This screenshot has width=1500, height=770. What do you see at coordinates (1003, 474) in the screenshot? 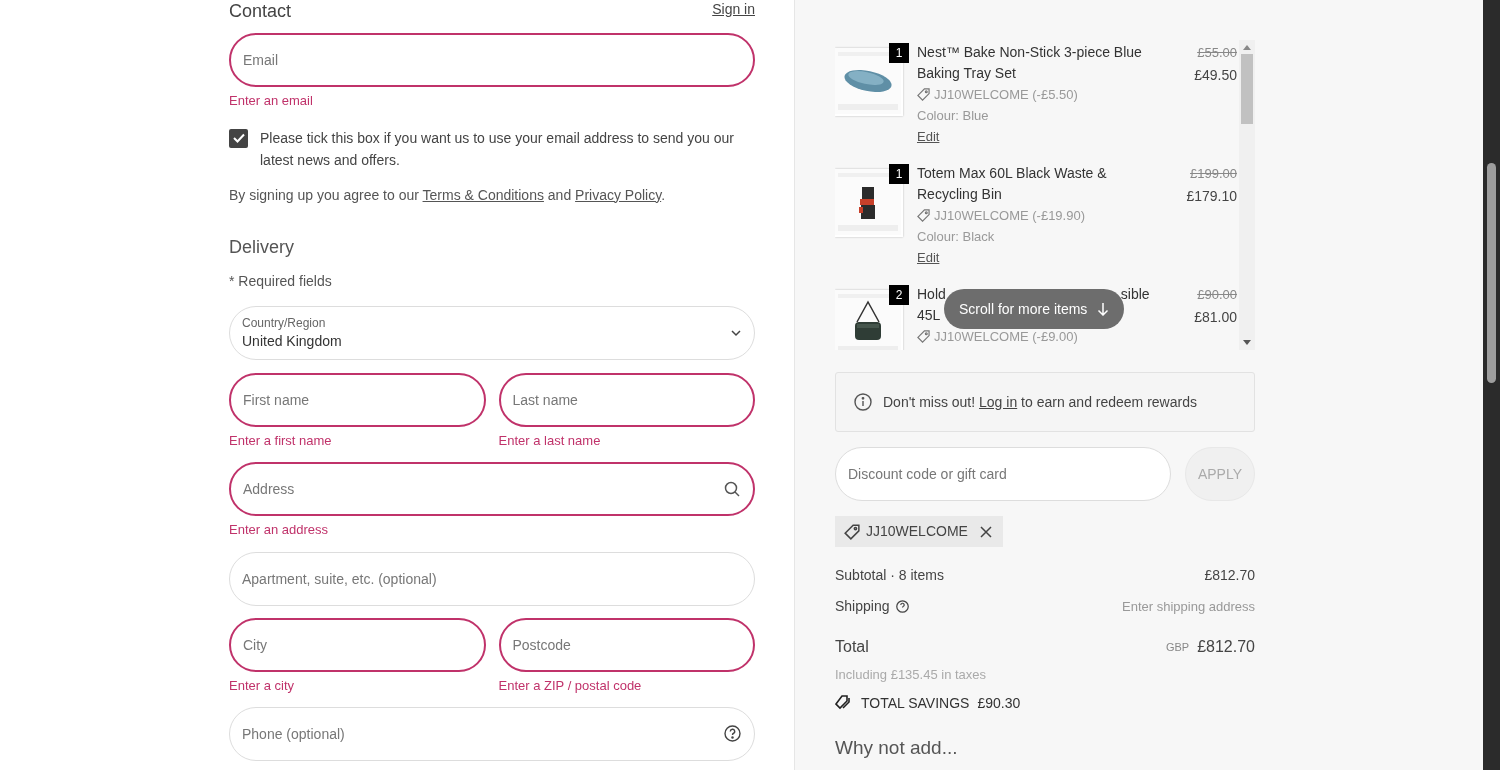
I see `discount-field: Discount code or gift card` at bounding box center [1003, 474].